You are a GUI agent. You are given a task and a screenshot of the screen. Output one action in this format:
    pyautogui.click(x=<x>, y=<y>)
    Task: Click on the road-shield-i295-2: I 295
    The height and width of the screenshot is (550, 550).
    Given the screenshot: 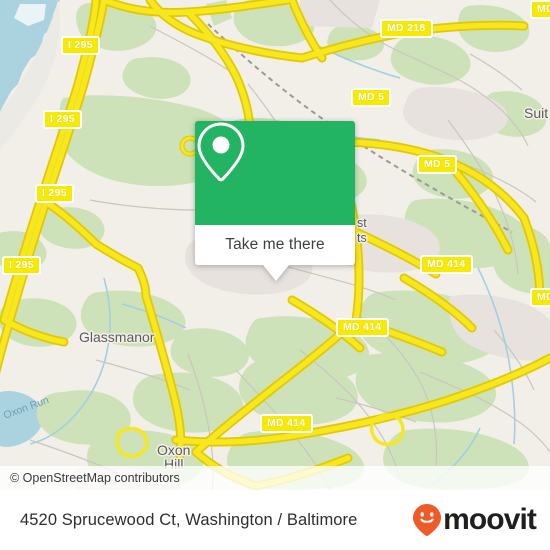 What is the action you would take?
    pyautogui.click(x=62, y=119)
    